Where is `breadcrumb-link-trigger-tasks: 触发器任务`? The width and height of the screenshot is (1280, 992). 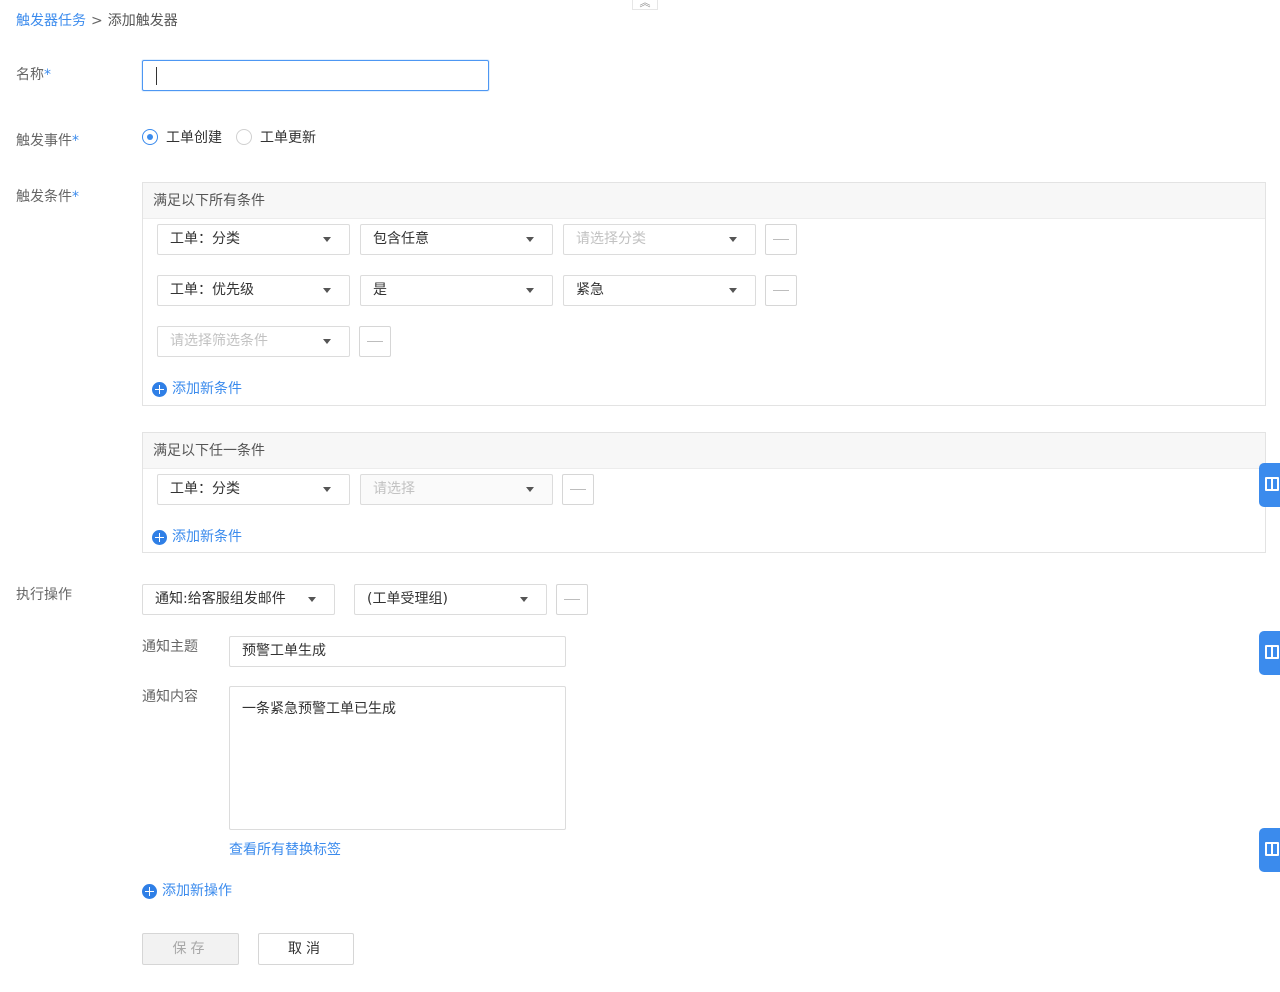 breadcrumb-link-trigger-tasks: 触发器任务 is located at coordinates (51, 21).